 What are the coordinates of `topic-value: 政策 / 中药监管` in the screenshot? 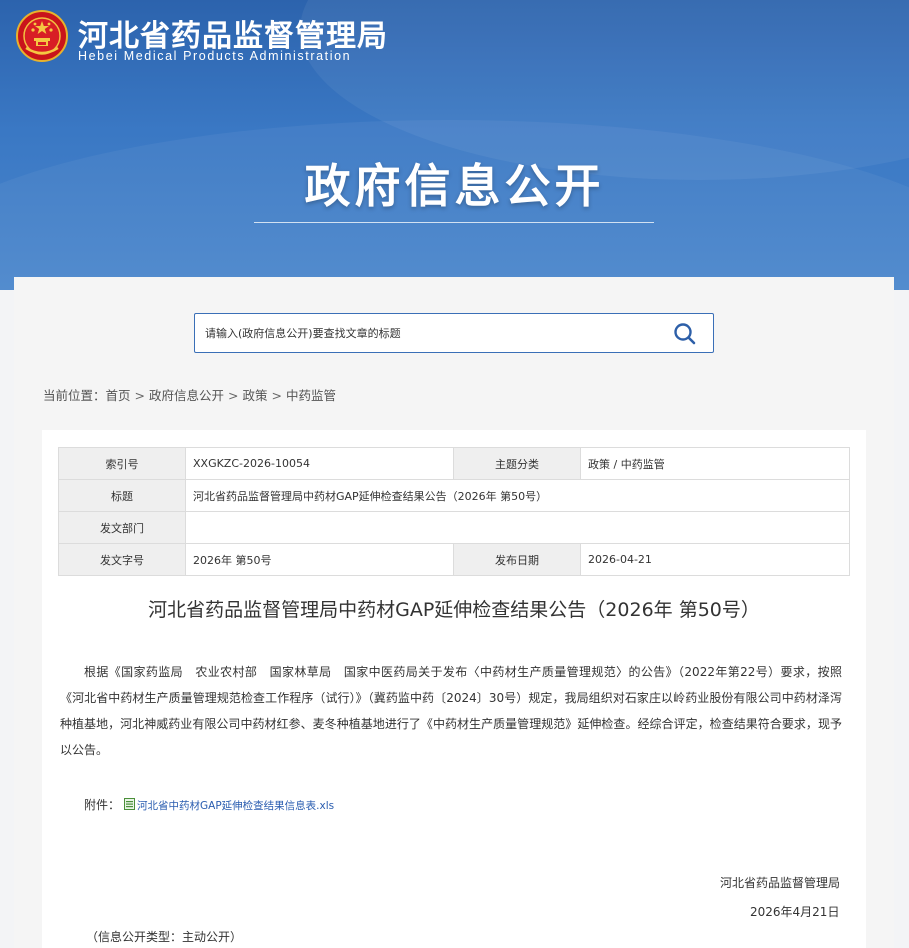 It's located at (715, 463).